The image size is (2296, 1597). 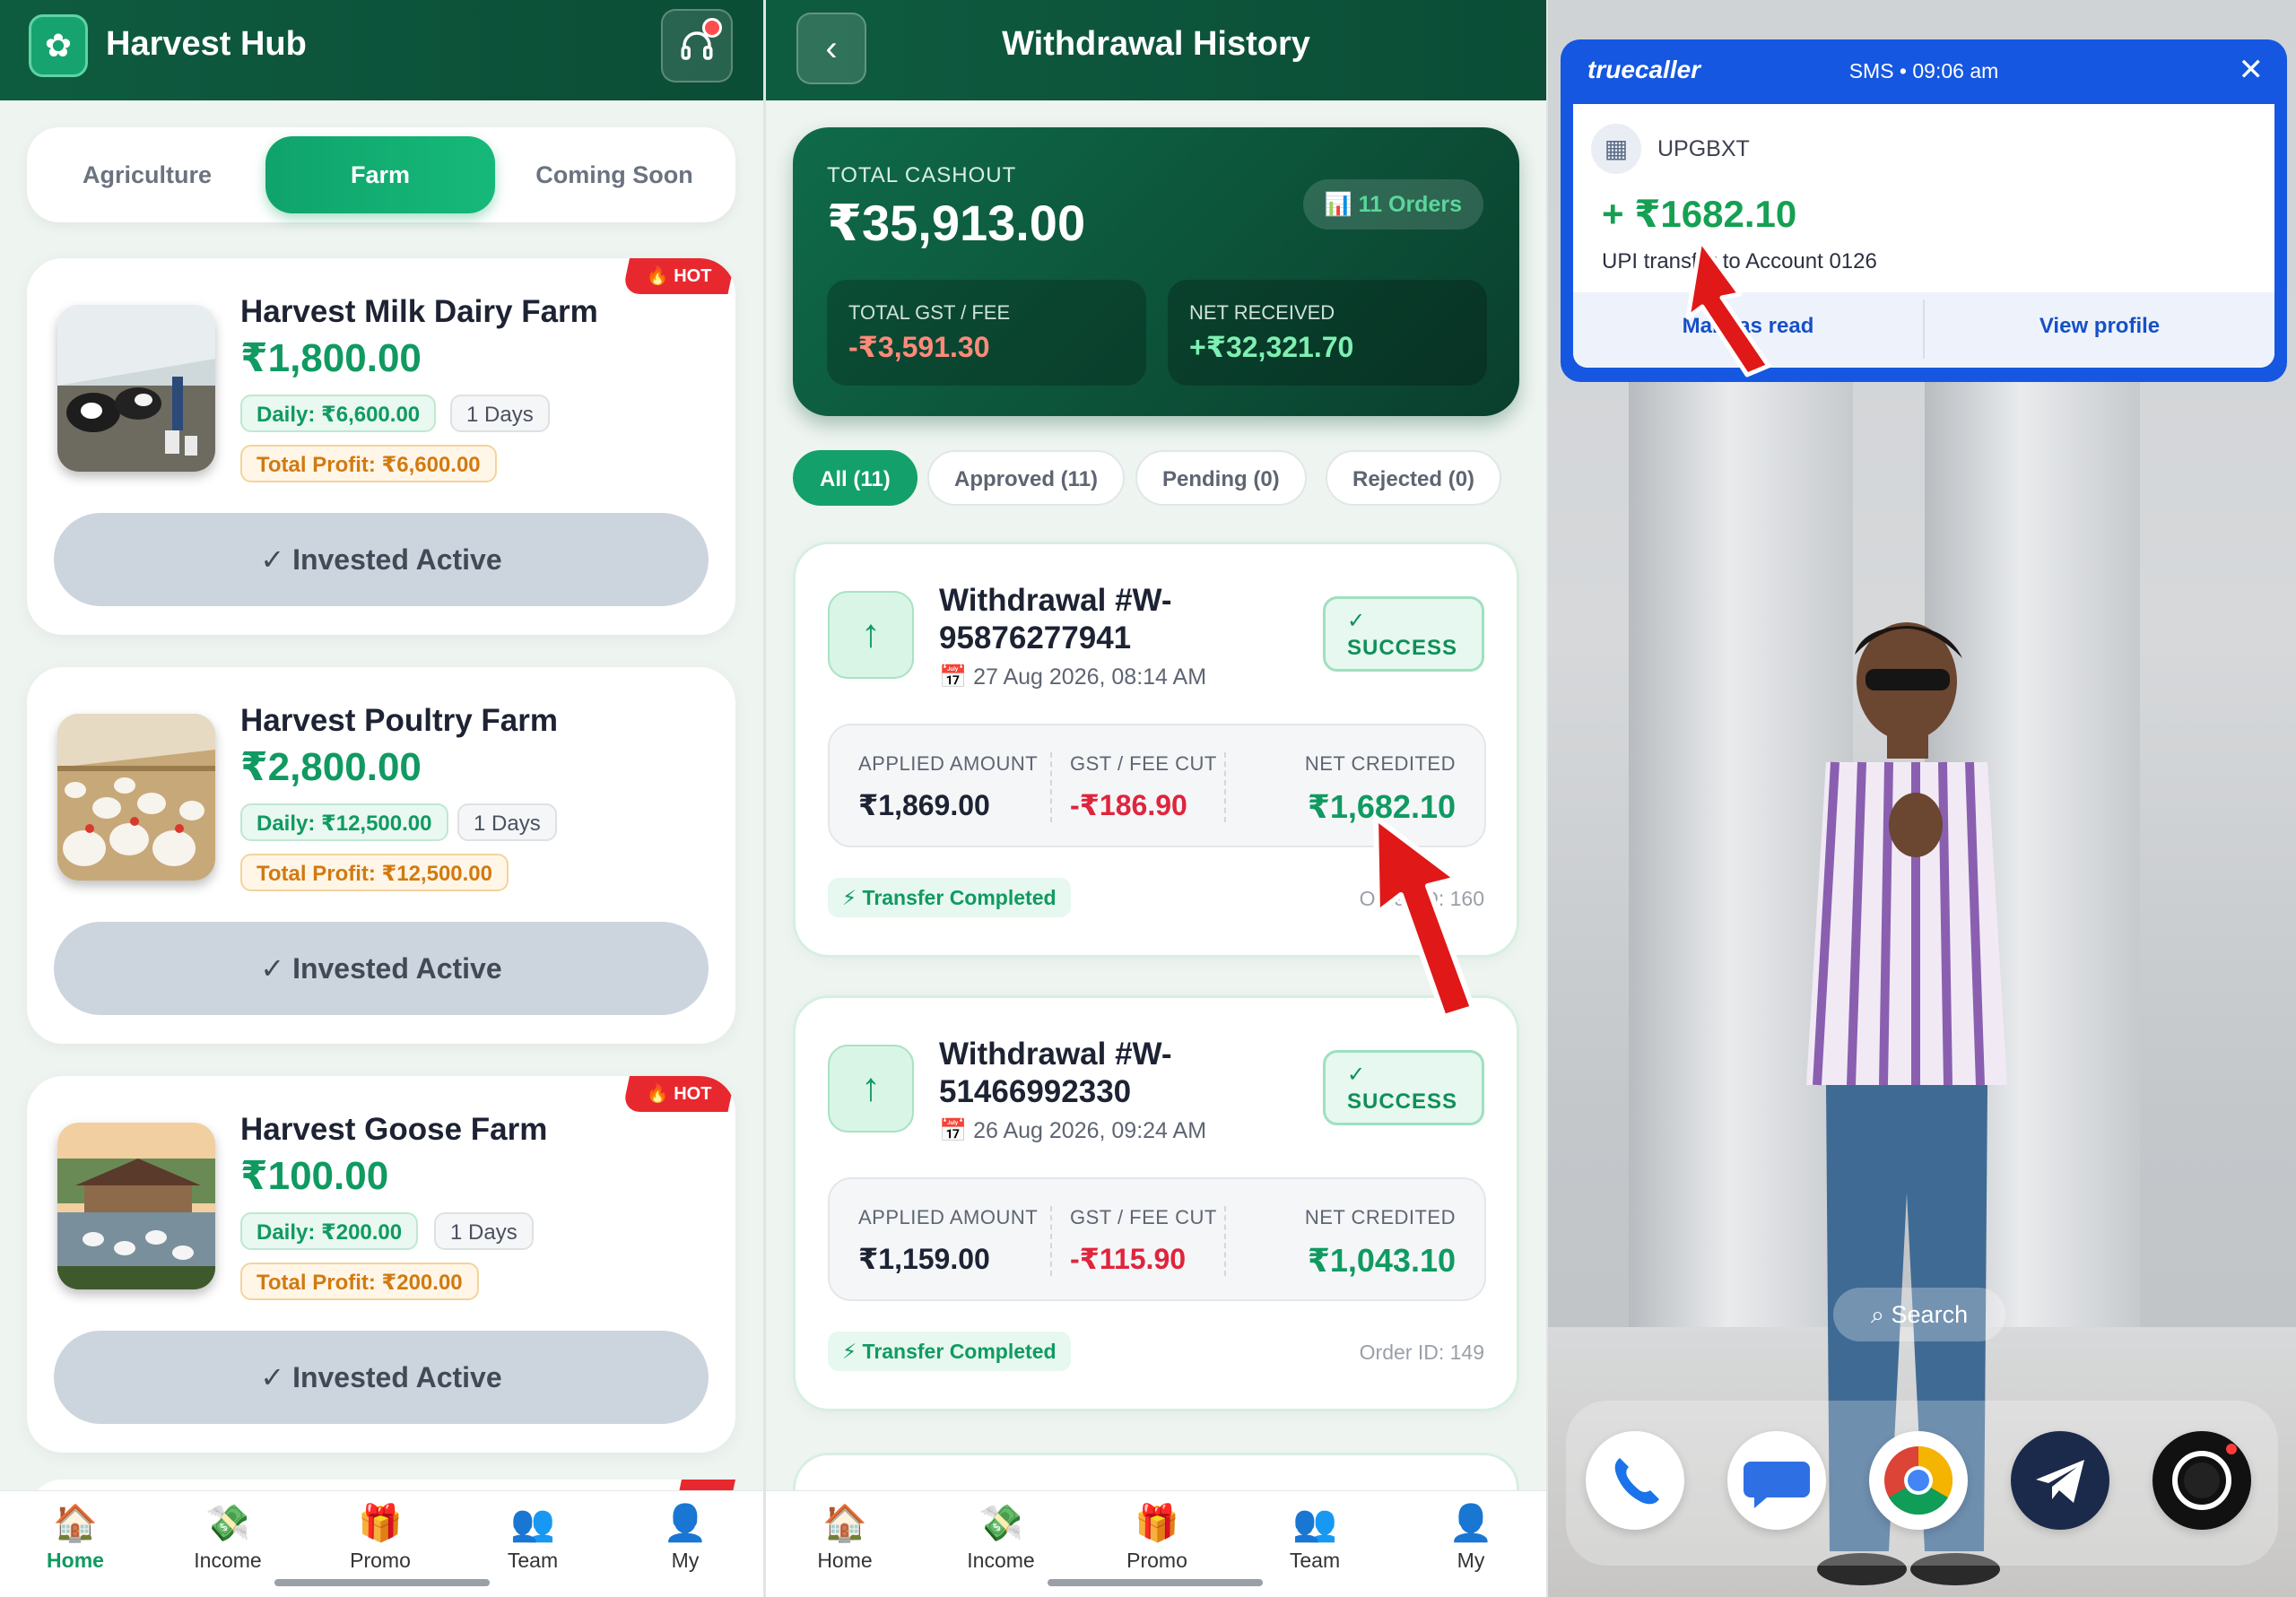 I want to click on daily-chip: Daily: ₹12,500.00, so click(x=344, y=822).